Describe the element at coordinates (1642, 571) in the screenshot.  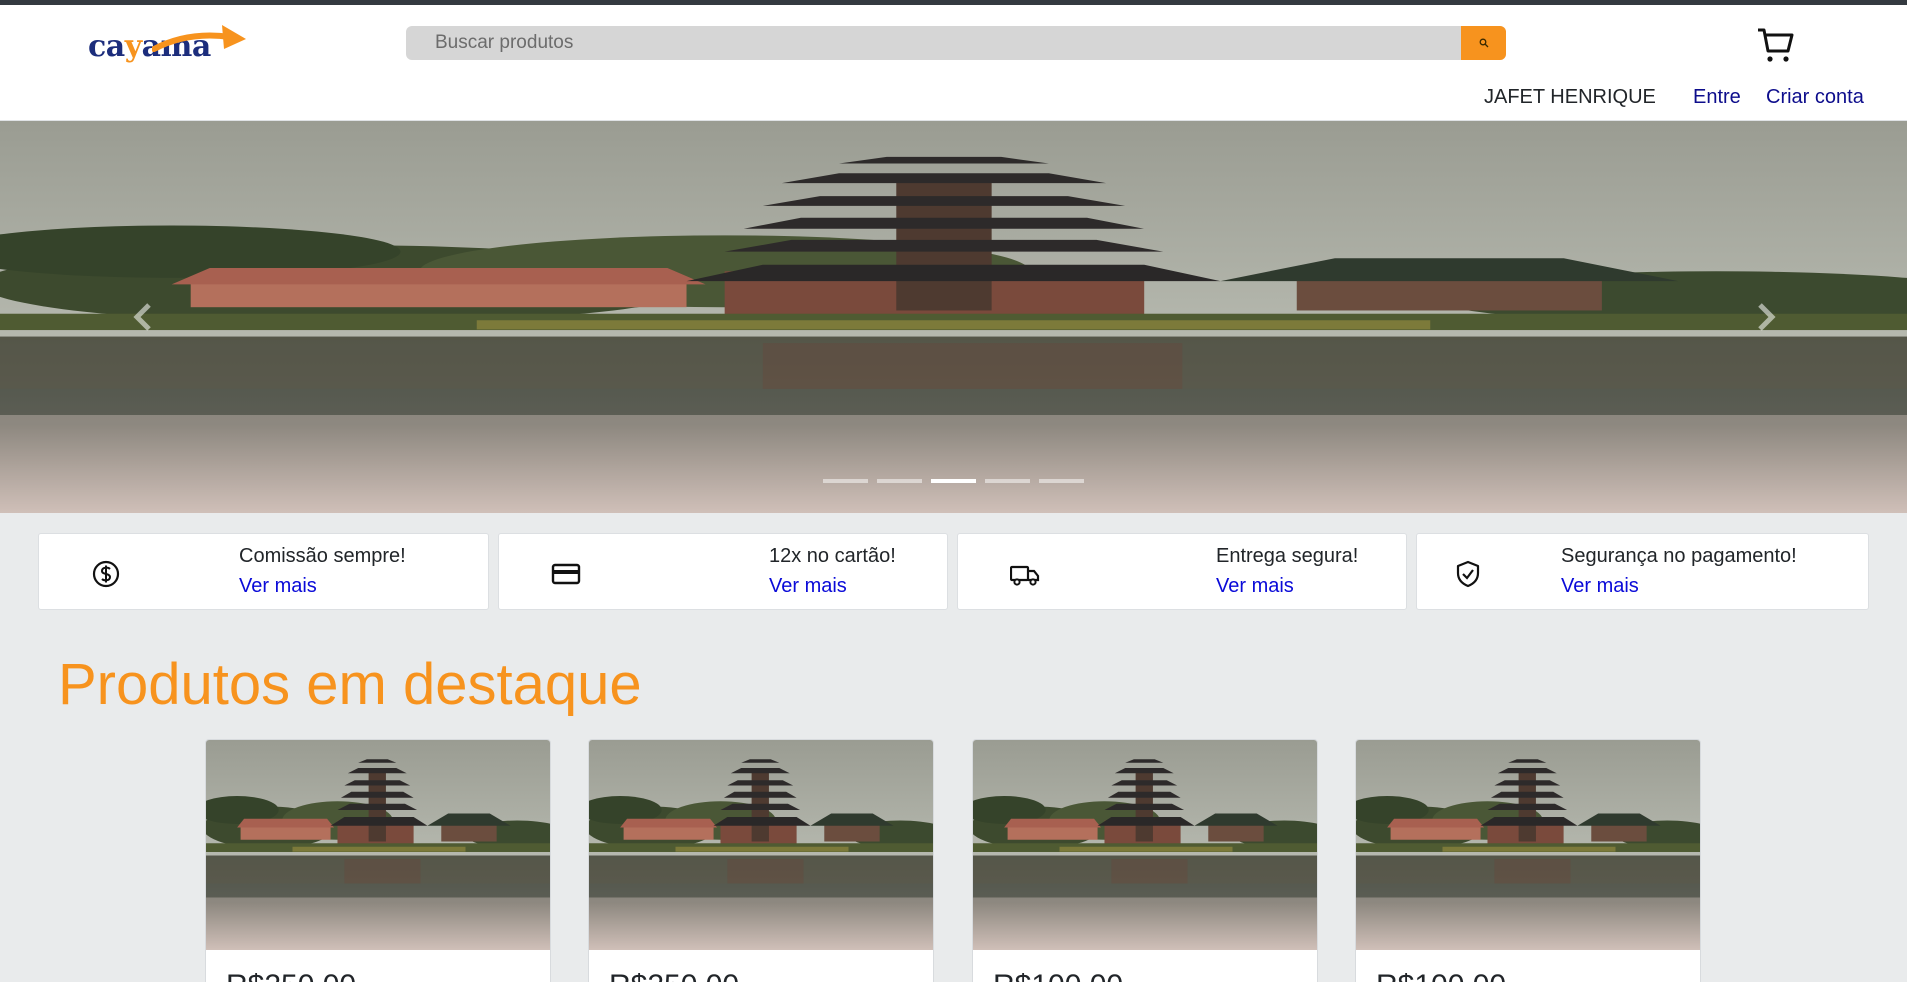
I see `feature-card-security: Segurança no pagamento! Ver mais` at that location.